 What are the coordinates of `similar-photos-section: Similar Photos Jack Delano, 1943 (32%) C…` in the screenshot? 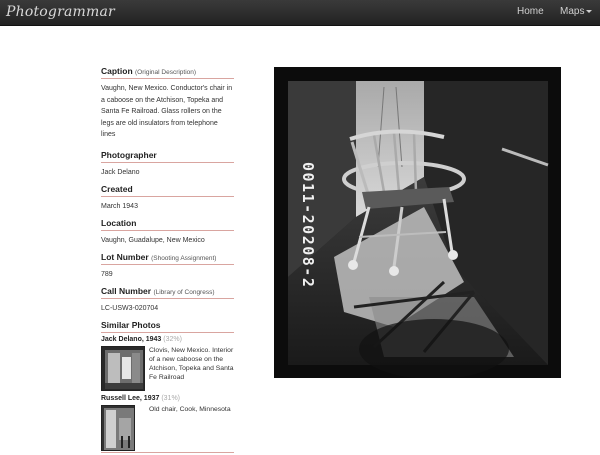 It's located at (167, 386).